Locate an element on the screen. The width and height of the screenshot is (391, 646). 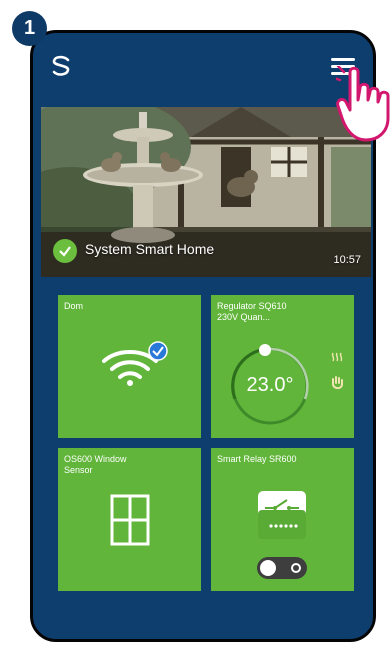
tile-dom: Dom is located at coordinates (129, 366).